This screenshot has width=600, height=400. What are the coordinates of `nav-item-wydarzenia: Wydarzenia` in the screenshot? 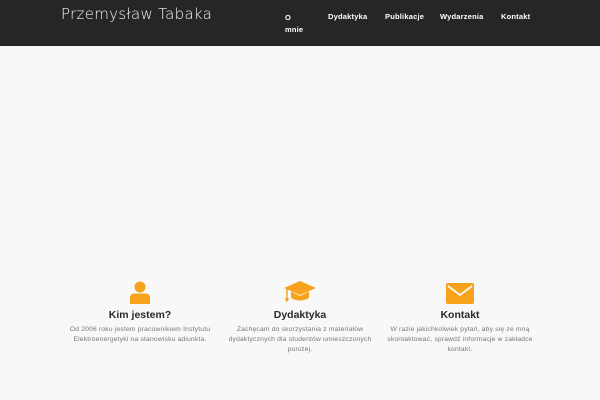 It's located at (462, 16).